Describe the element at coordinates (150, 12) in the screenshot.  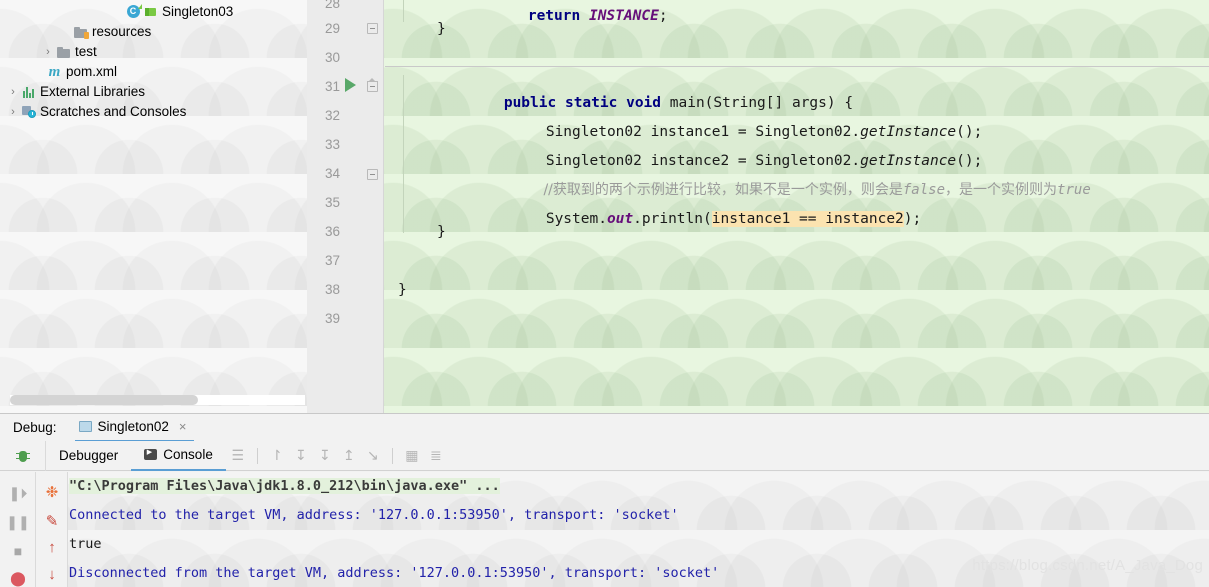
I see `module-tag-icon` at that location.